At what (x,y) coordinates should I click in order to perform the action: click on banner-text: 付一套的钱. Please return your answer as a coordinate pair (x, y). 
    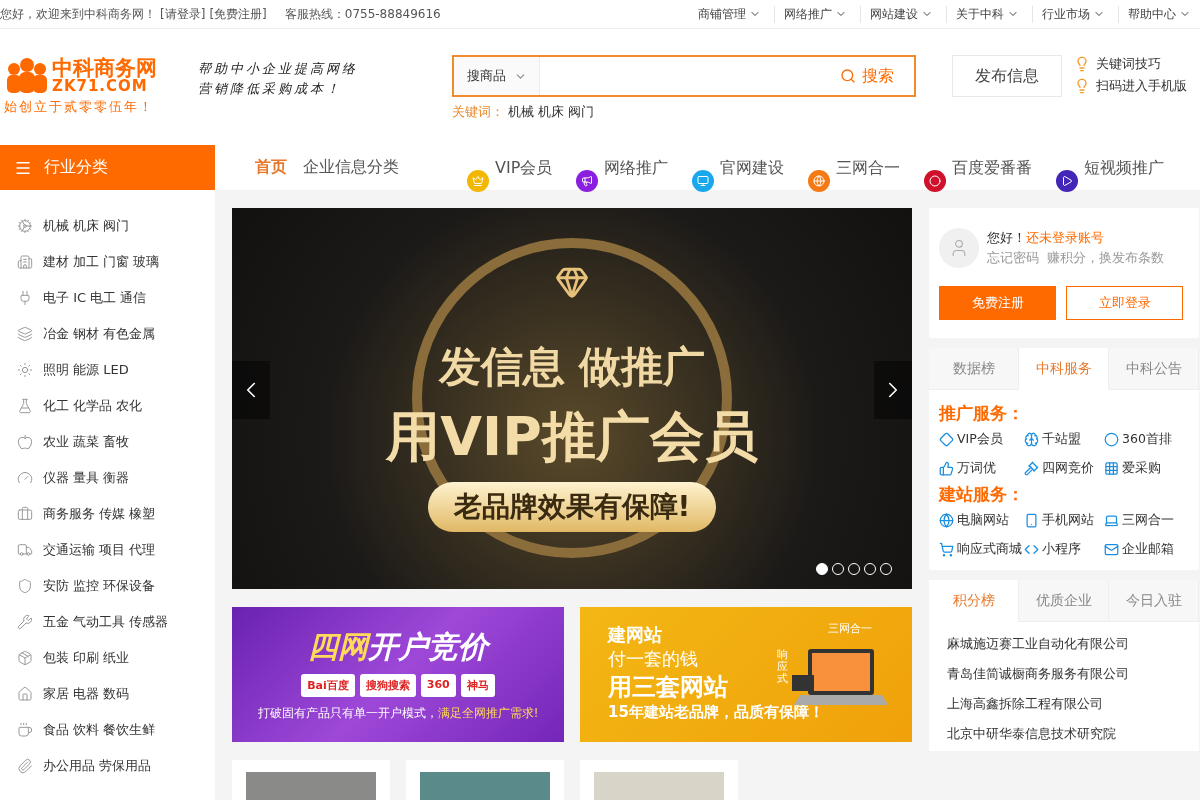
    Looking at the image, I should click on (653, 659).